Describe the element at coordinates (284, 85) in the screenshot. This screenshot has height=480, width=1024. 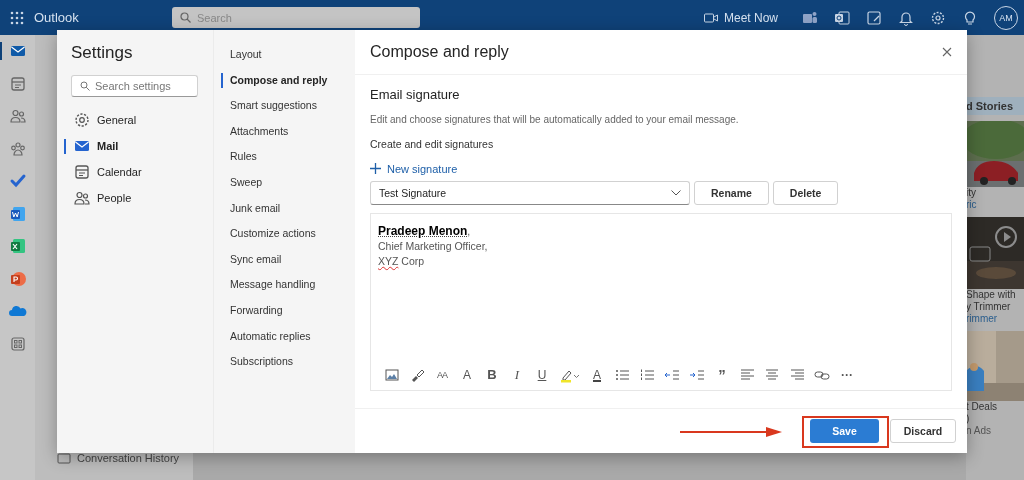
I see `settings-nav-item: Compose and reply` at that location.